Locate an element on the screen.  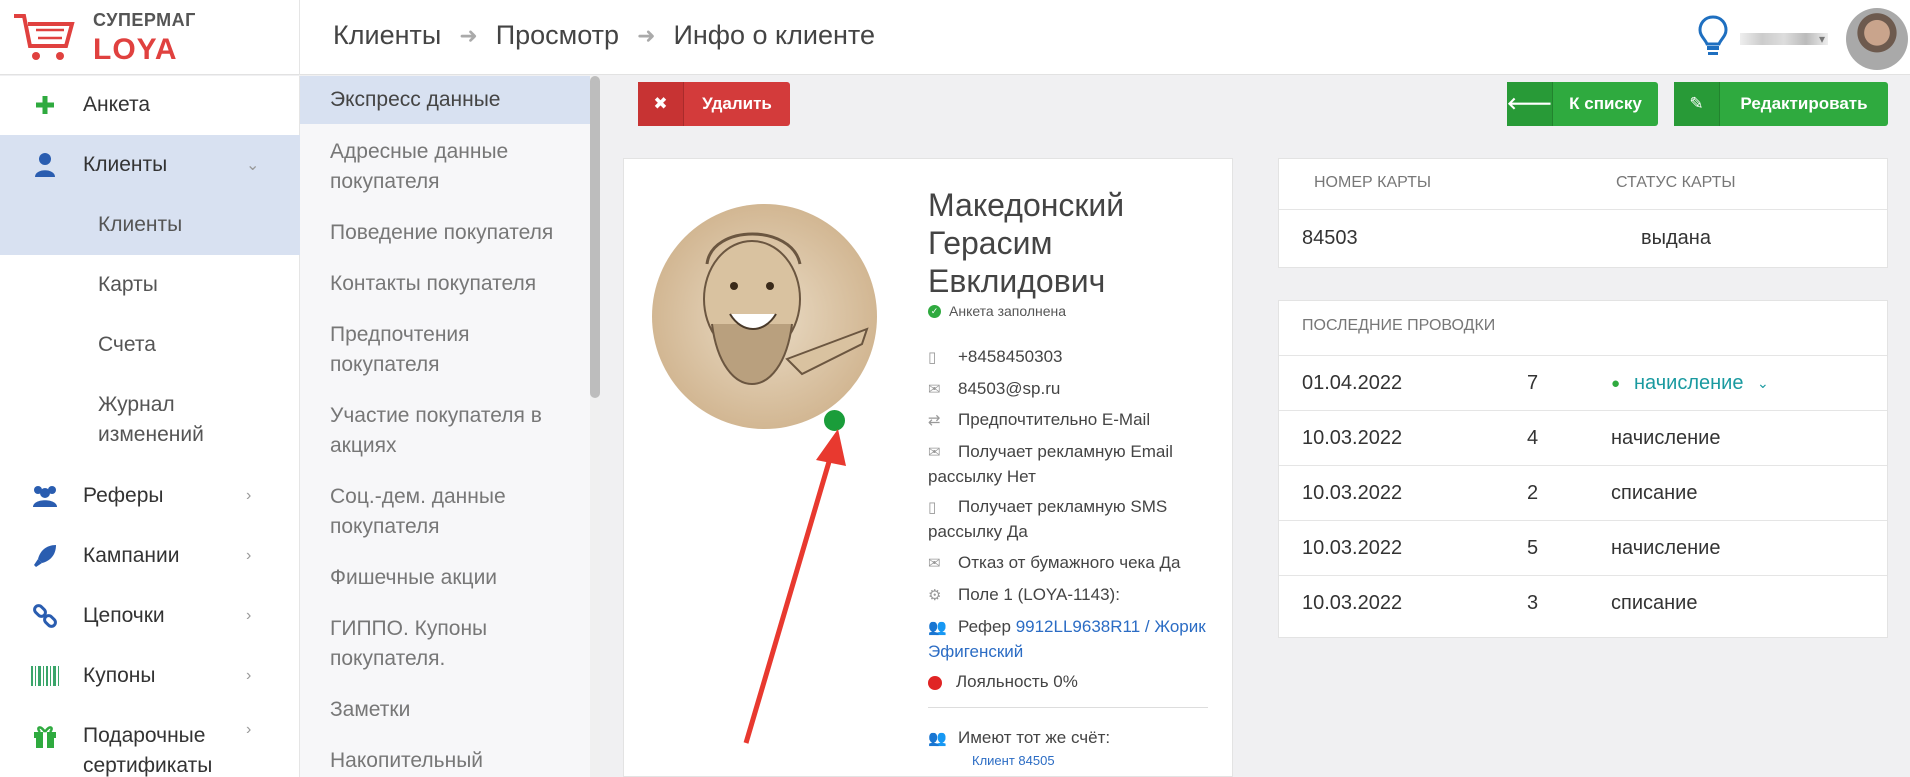
breadcrumb: Клиенты ➜ Просмотр ➜ Инфо о клиенте is located at coordinates (604, 35).